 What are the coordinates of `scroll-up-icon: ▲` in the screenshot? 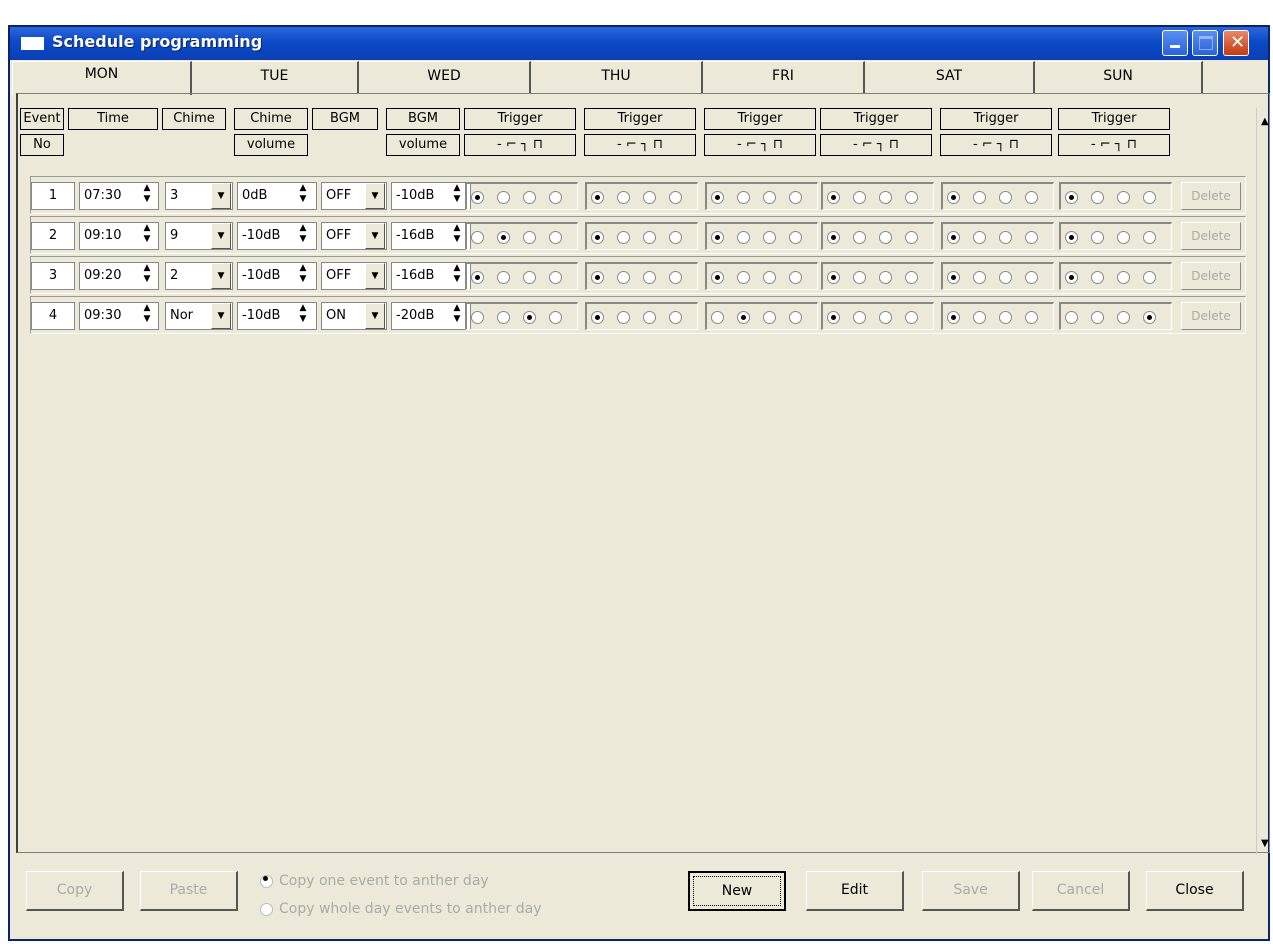 It's located at (1265, 121).